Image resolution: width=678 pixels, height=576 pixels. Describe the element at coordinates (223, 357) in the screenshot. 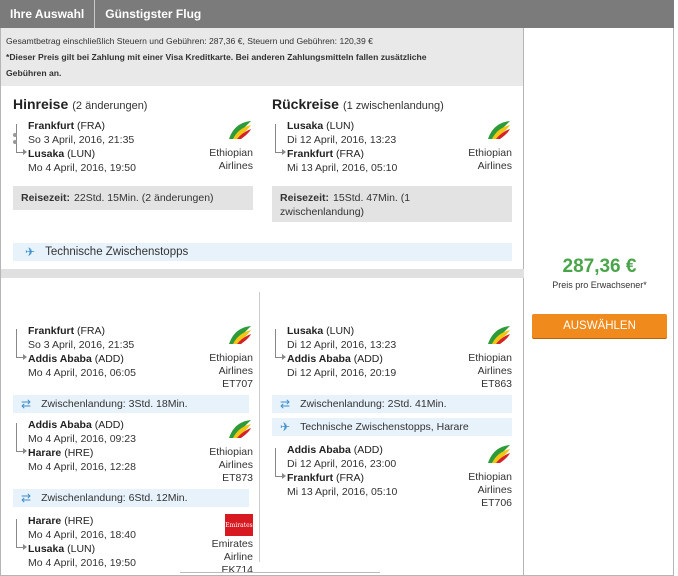

I see `out-seg1-airline: Ethiopian Airlines ET707` at that location.